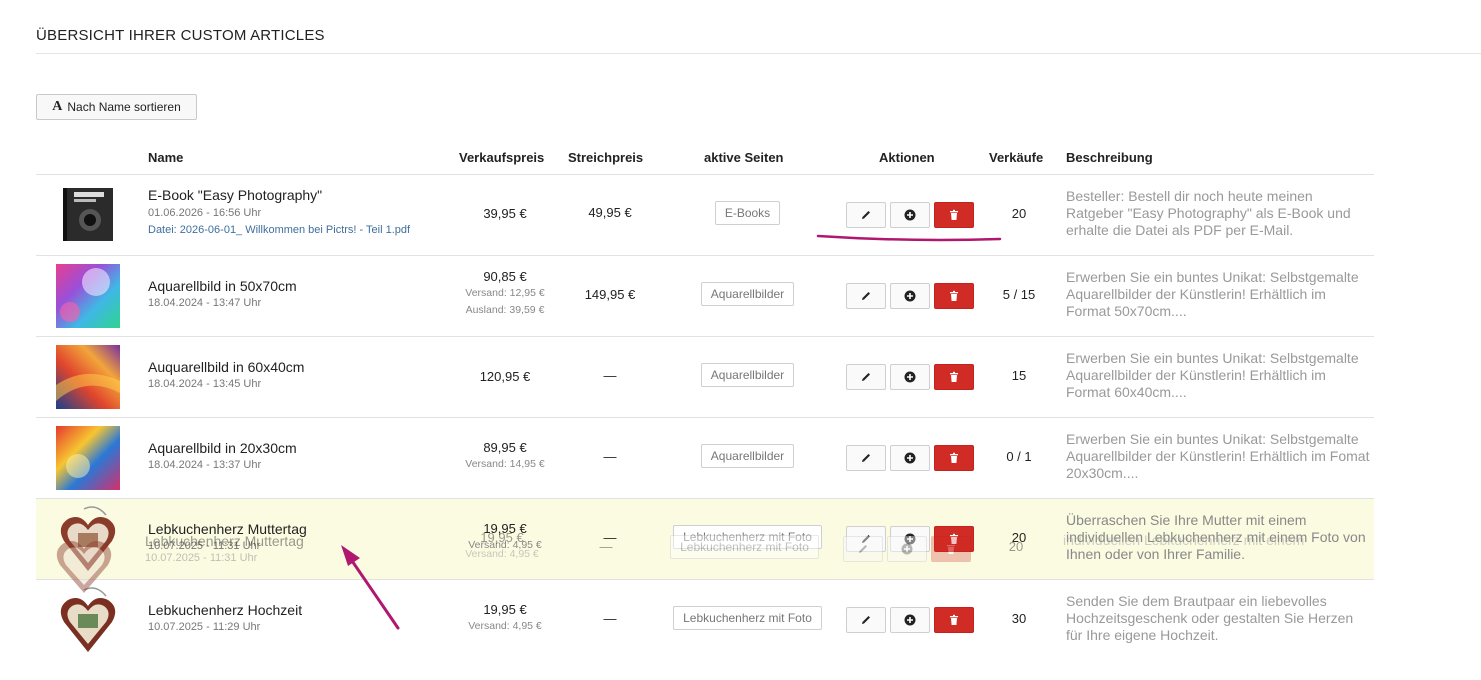 The height and width of the screenshot is (680, 1481). What do you see at coordinates (605, 157) in the screenshot?
I see `header-strike-price: Streichpreis` at bounding box center [605, 157].